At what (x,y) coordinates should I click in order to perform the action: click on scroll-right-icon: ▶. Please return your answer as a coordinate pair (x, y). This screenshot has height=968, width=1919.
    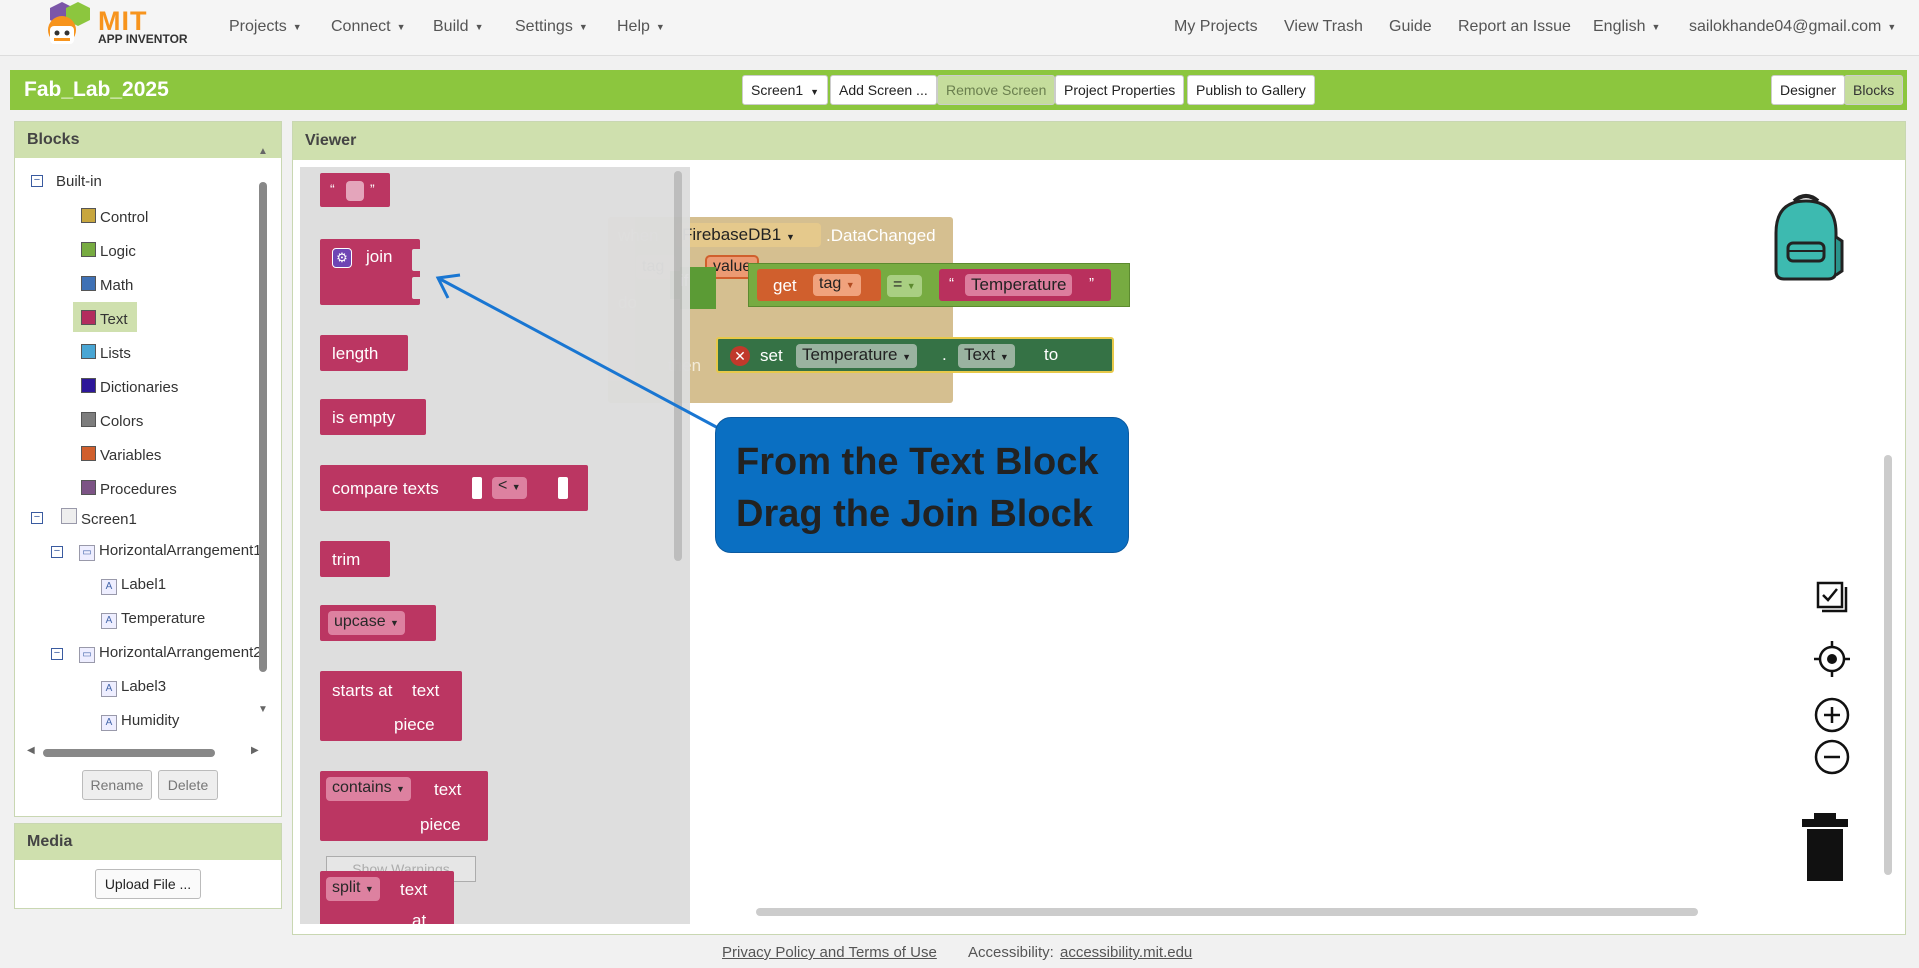
    Looking at the image, I should click on (255, 750).